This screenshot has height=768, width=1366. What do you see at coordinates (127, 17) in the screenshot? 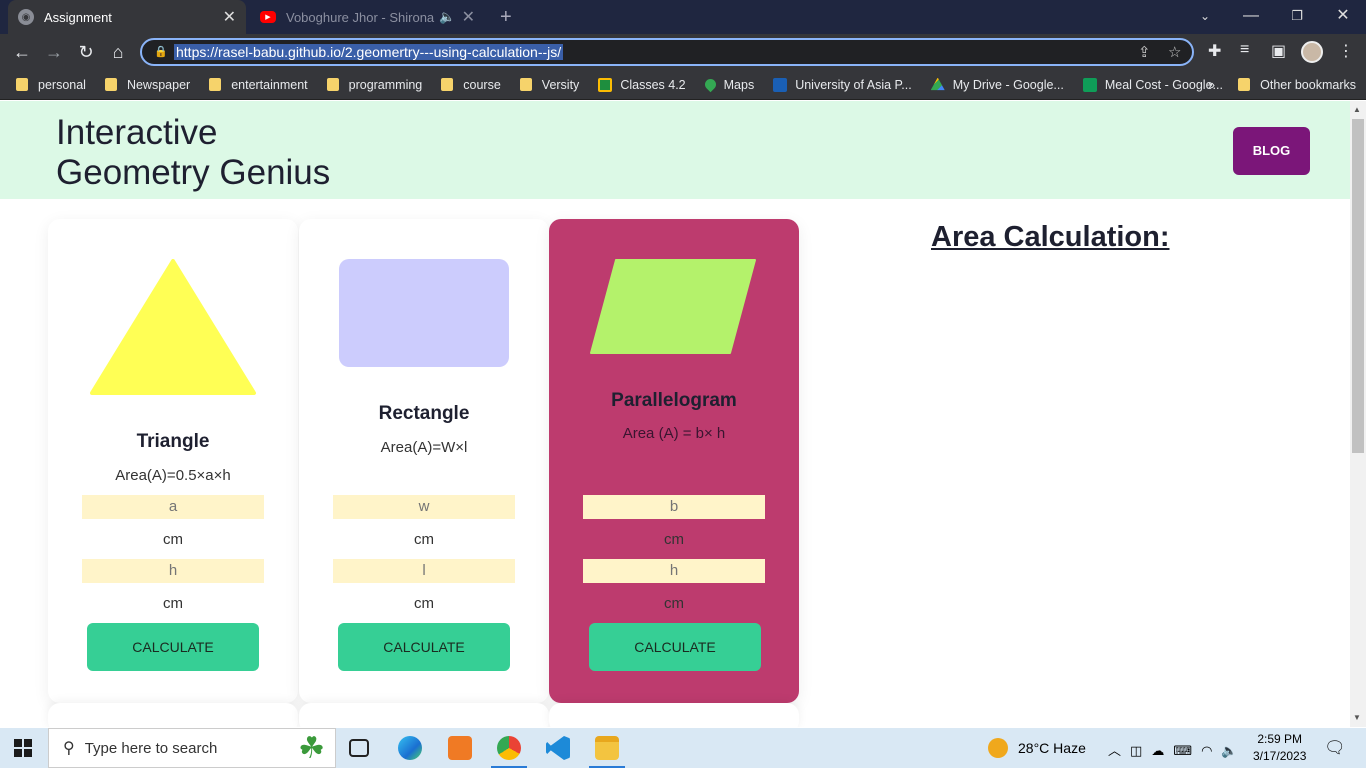
I see `tab-assignment: ◉ Assignment ✕` at bounding box center [127, 17].